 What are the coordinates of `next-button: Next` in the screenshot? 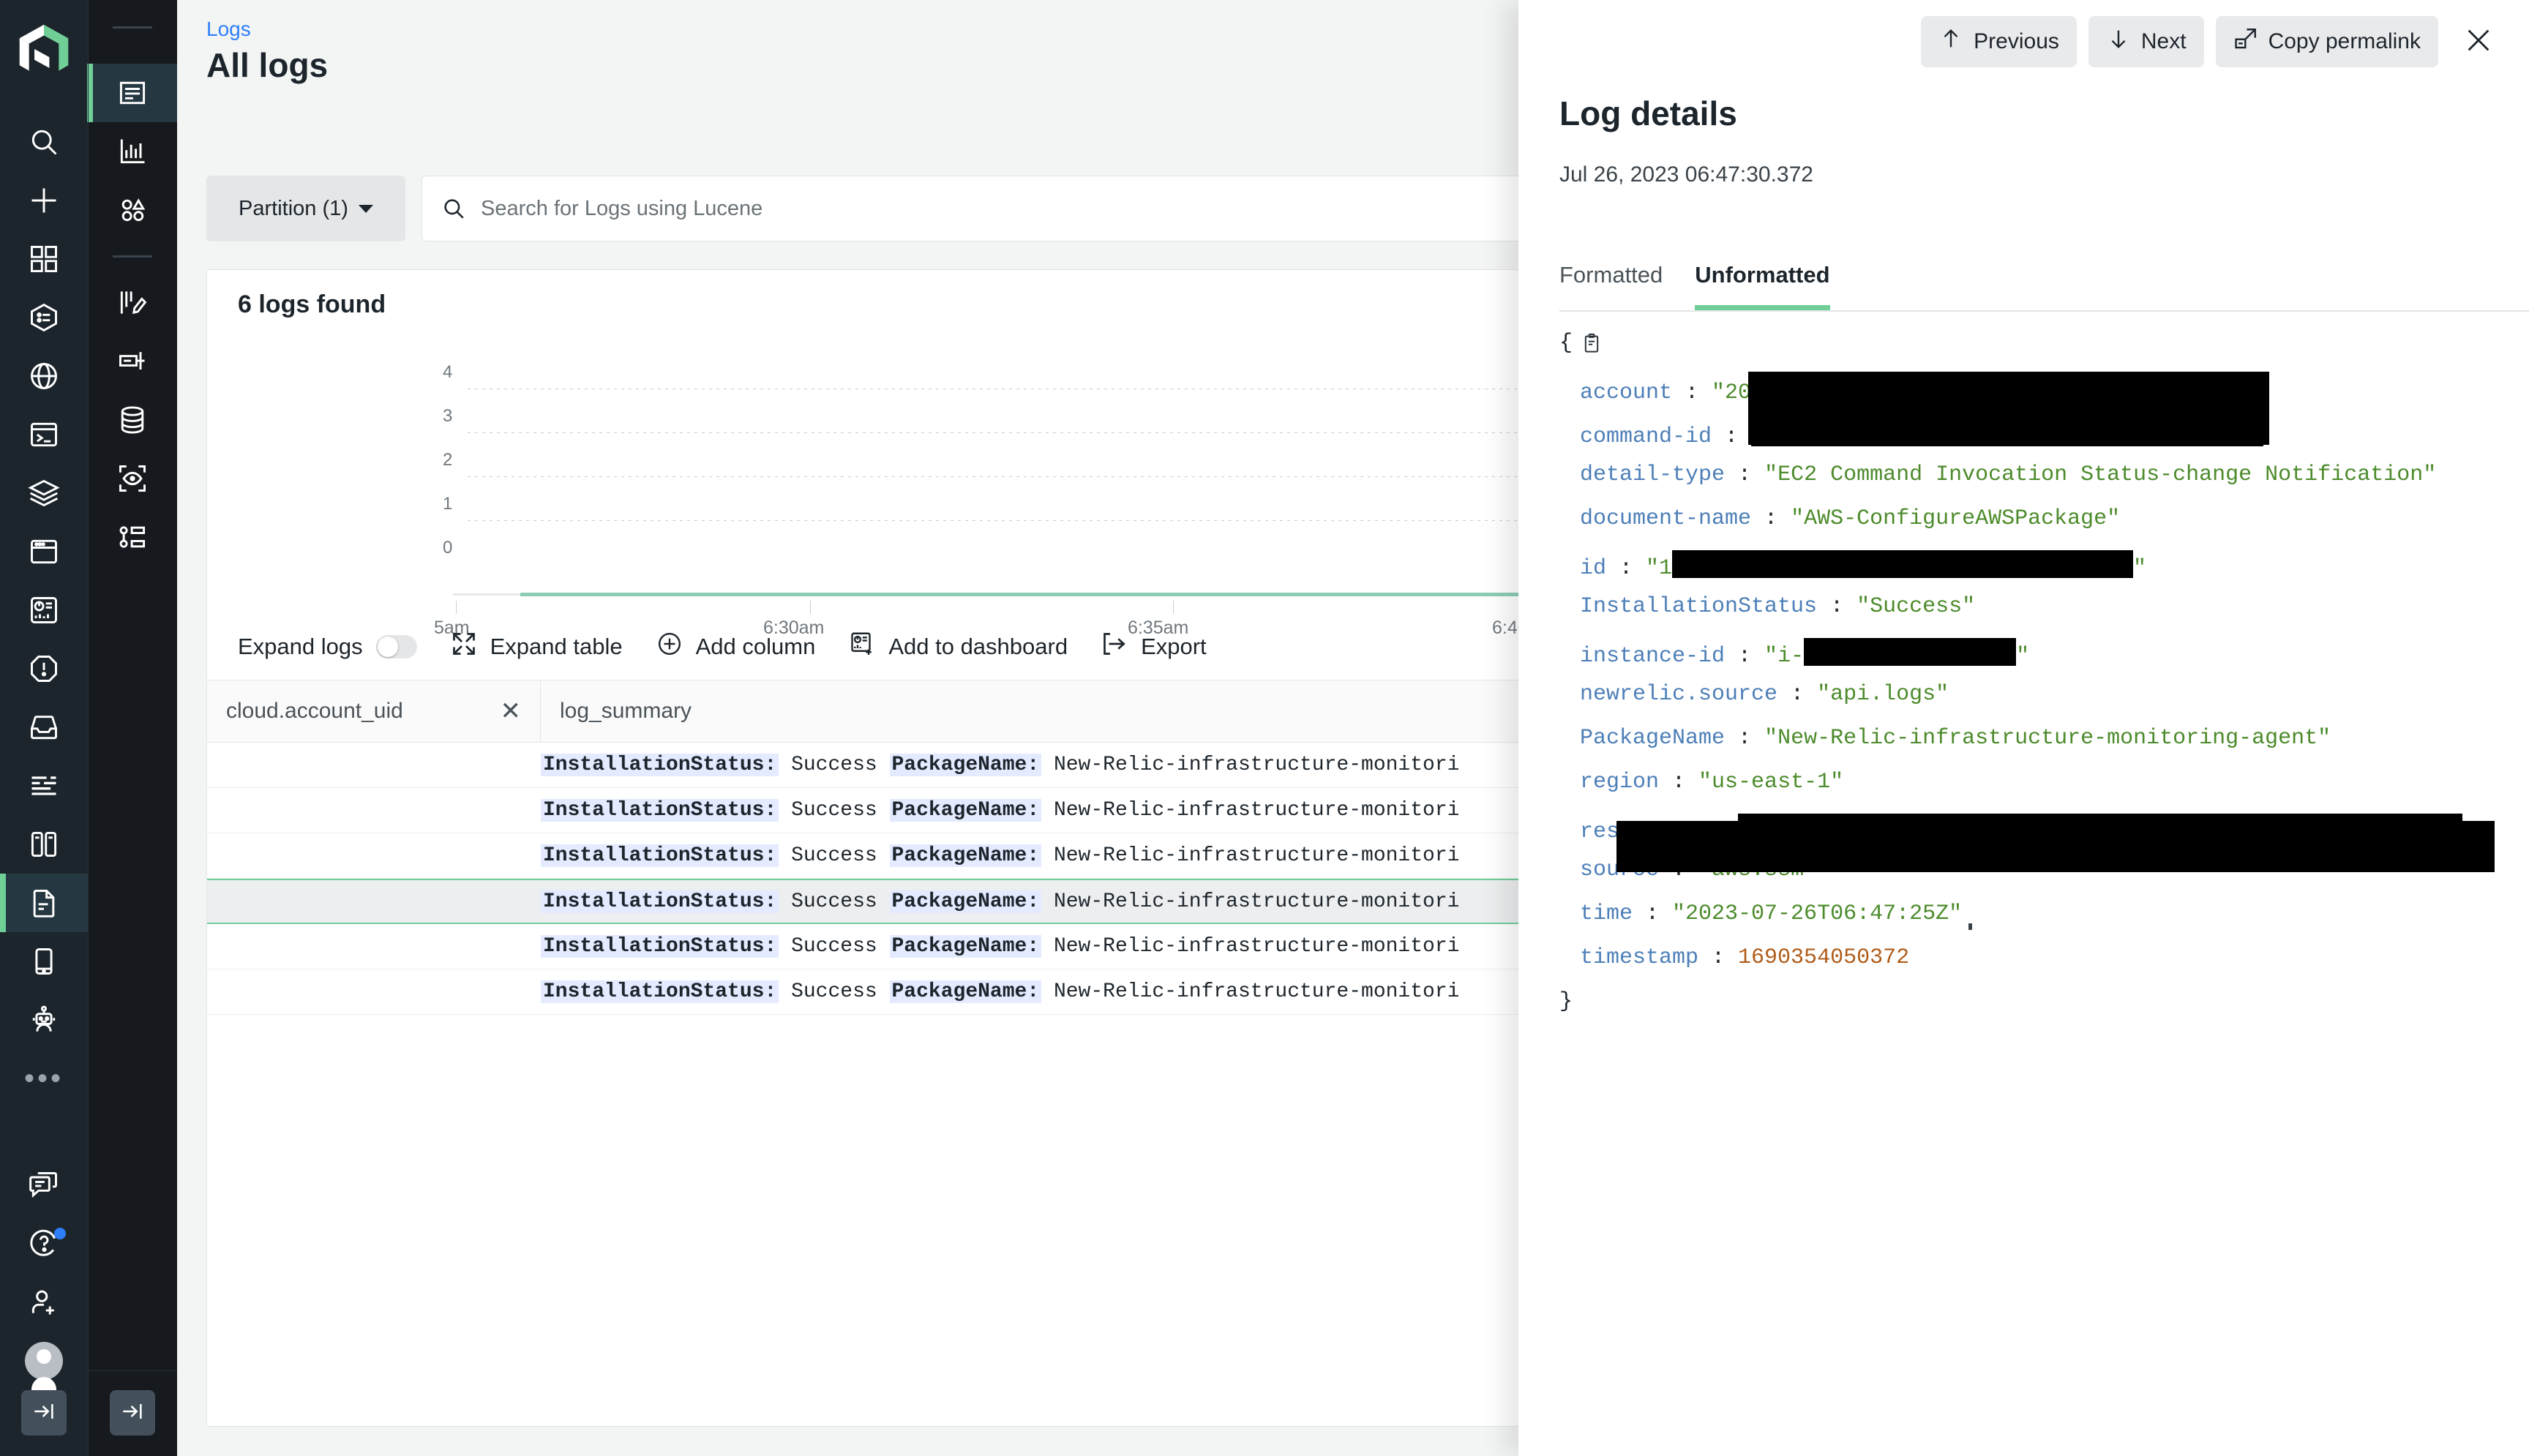 It's located at (2146, 41).